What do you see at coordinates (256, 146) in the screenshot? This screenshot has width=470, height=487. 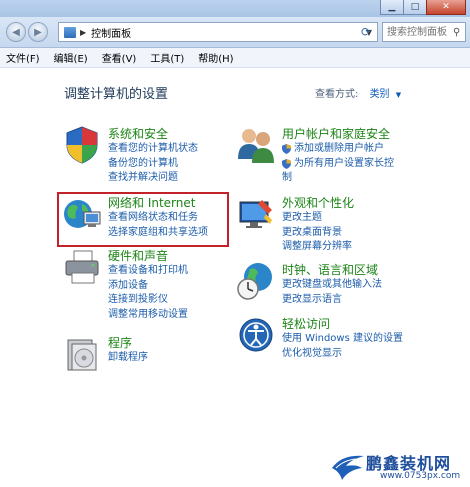 I see `users-icon` at bounding box center [256, 146].